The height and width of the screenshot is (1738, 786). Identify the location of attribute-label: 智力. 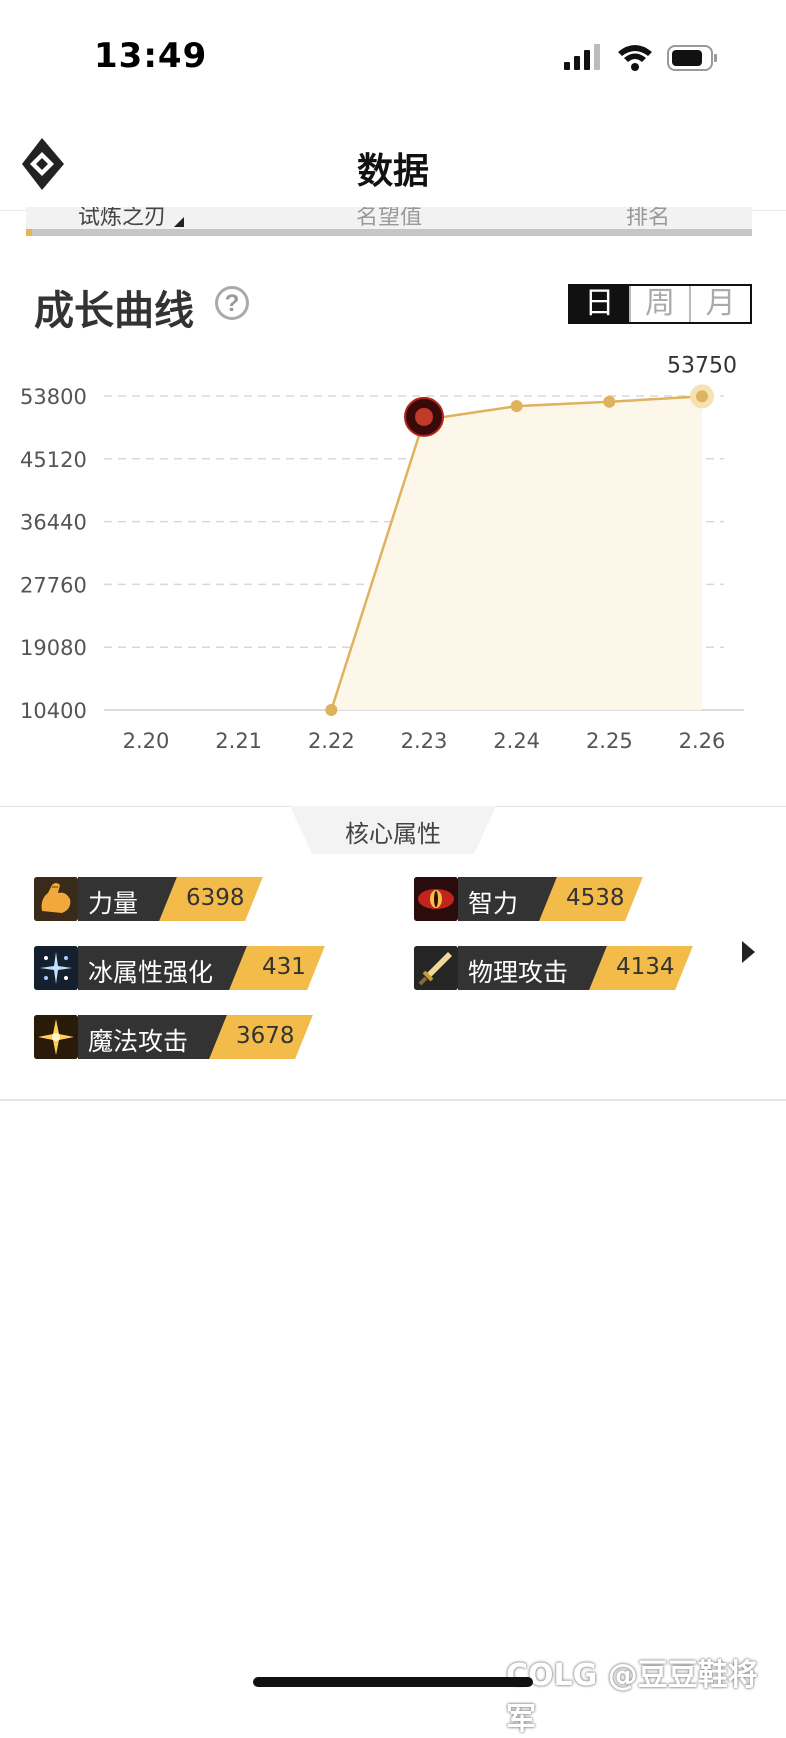
(493, 903).